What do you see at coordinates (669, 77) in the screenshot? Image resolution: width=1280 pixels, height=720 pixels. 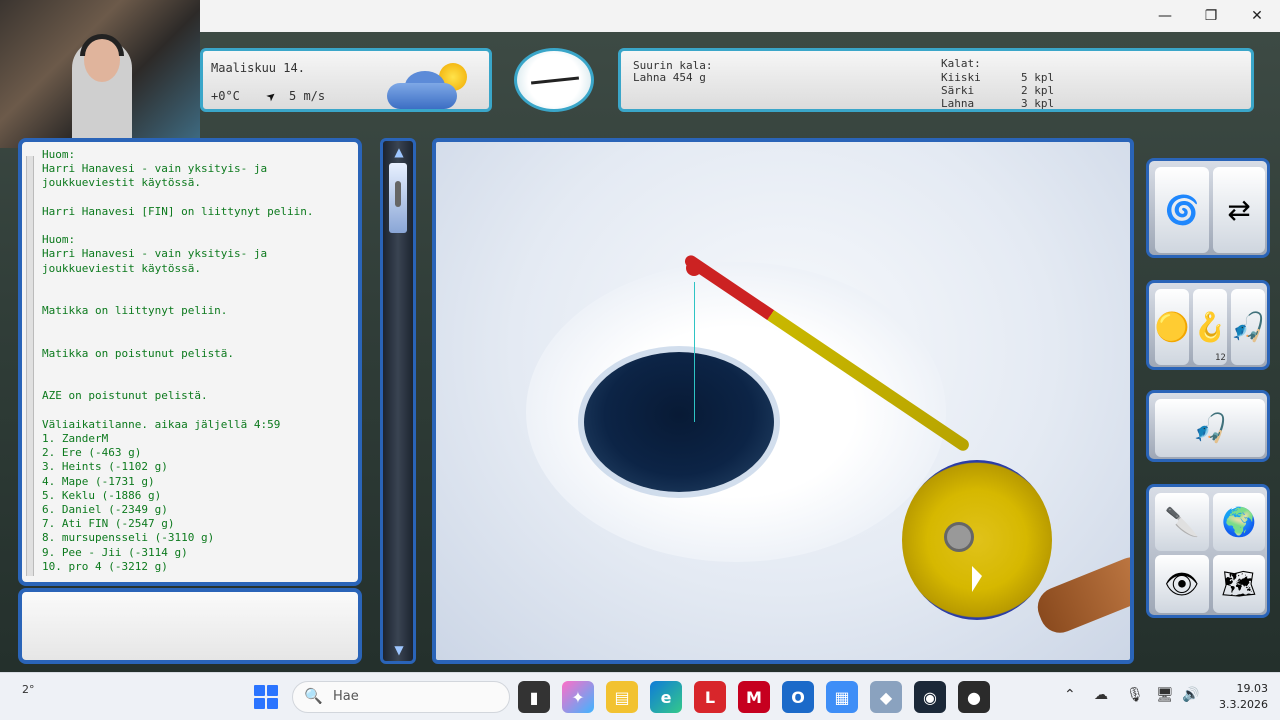 I see `biggest-fish-value: Lahna 454 g` at bounding box center [669, 77].